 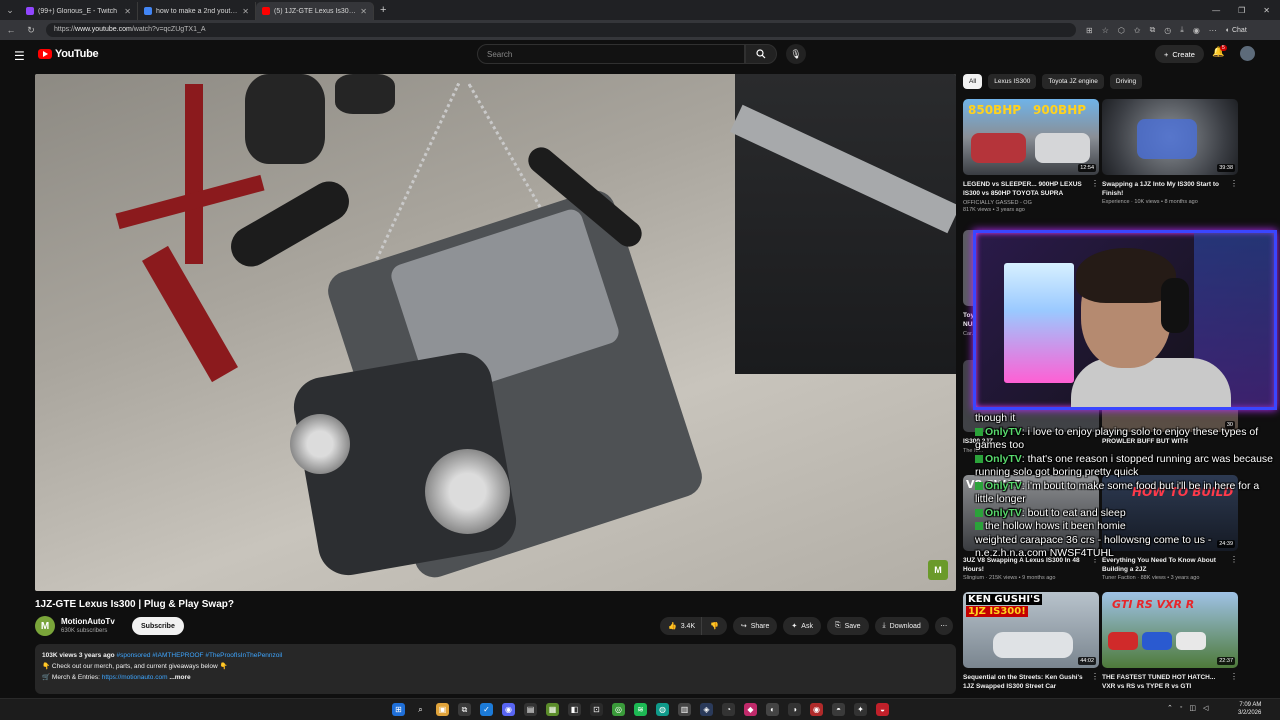 What do you see at coordinates (1126, 81) in the screenshot?
I see `chip-driving: Driving` at bounding box center [1126, 81].